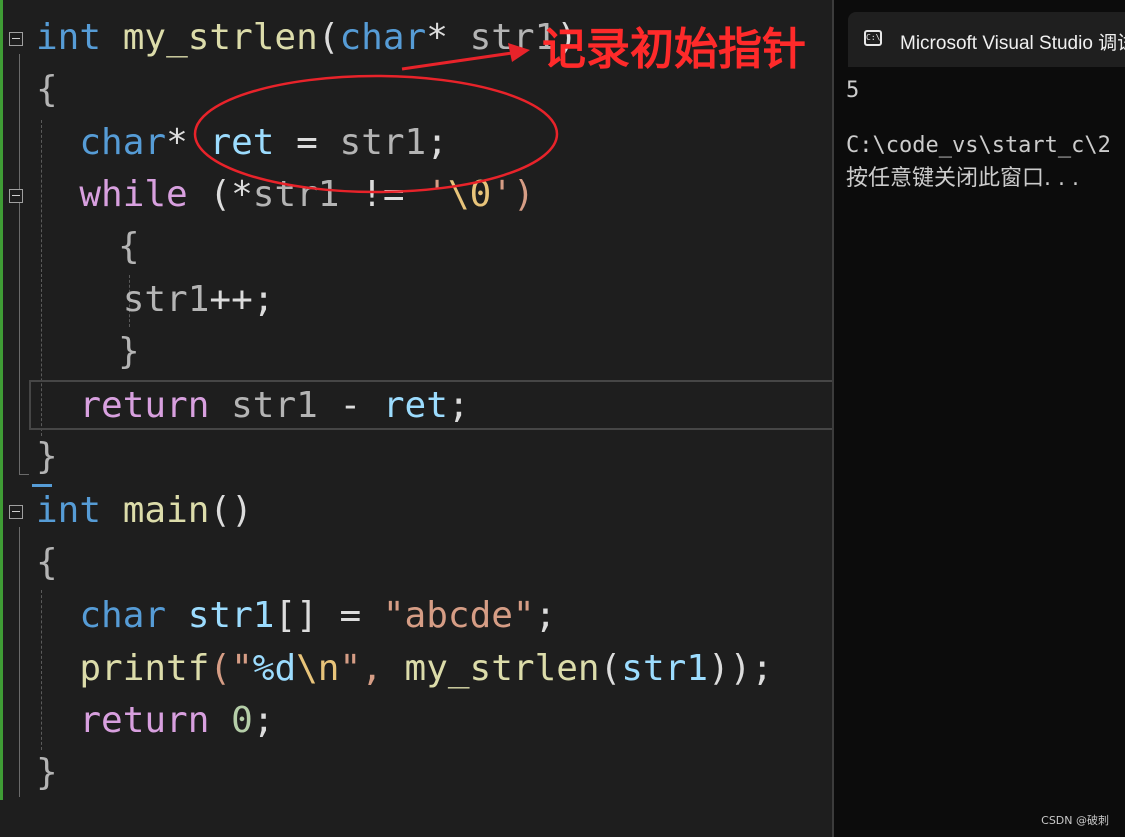 Image resolution: width=1125 pixels, height=837 pixels. Describe the element at coordinates (285, 195) in the screenshot. I see `code-line-4: while (*str1 != '\0')` at that location.